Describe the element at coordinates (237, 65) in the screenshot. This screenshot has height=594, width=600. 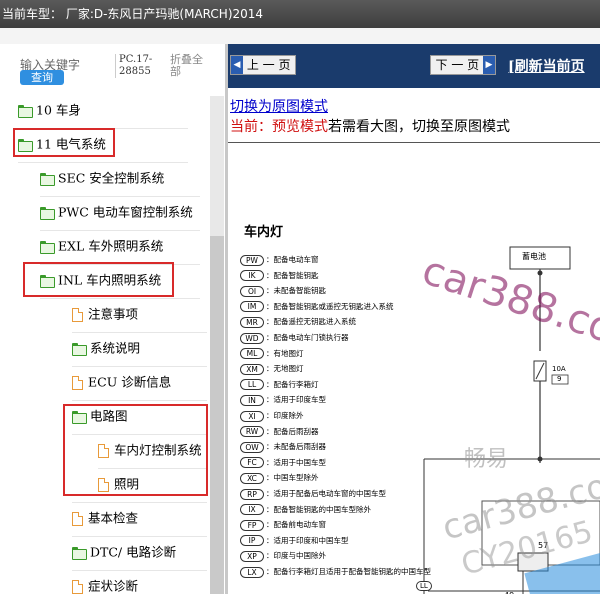
I see `arrow-left-icon: ◀` at that location.